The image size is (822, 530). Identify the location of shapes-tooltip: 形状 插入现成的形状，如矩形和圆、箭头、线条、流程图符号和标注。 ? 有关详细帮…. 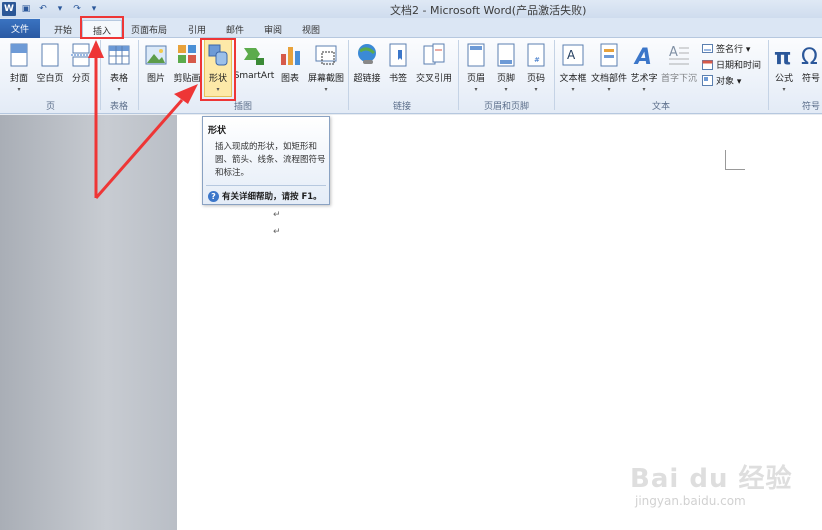
(266, 160).